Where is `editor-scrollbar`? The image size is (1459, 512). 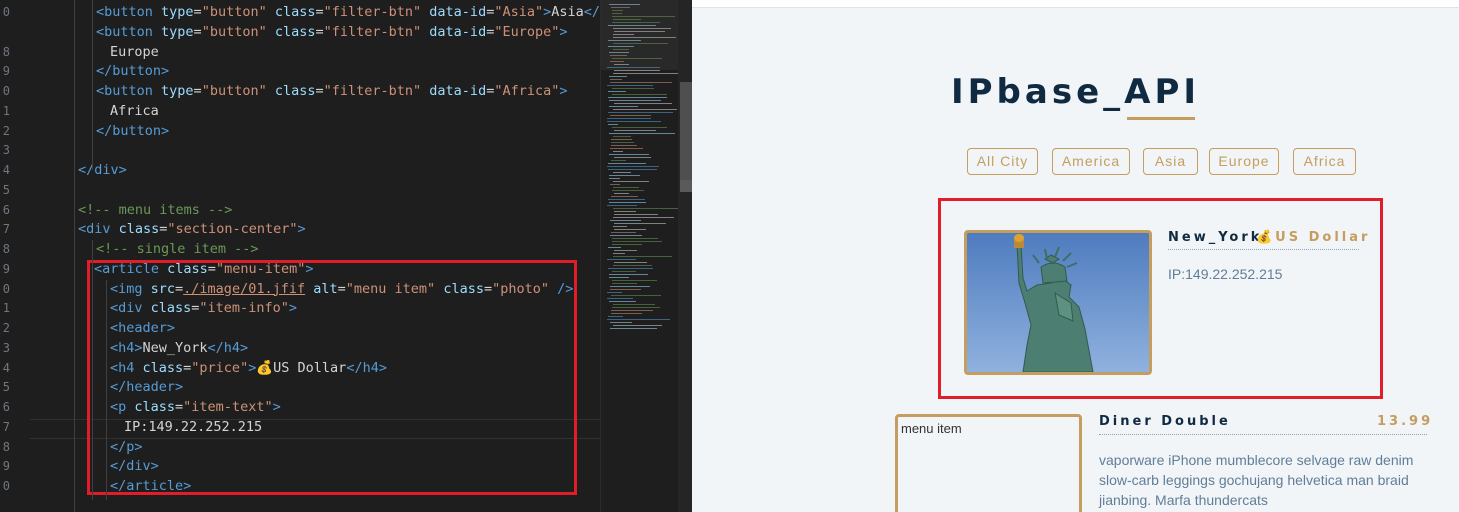 editor-scrollbar is located at coordinates (685, 256).